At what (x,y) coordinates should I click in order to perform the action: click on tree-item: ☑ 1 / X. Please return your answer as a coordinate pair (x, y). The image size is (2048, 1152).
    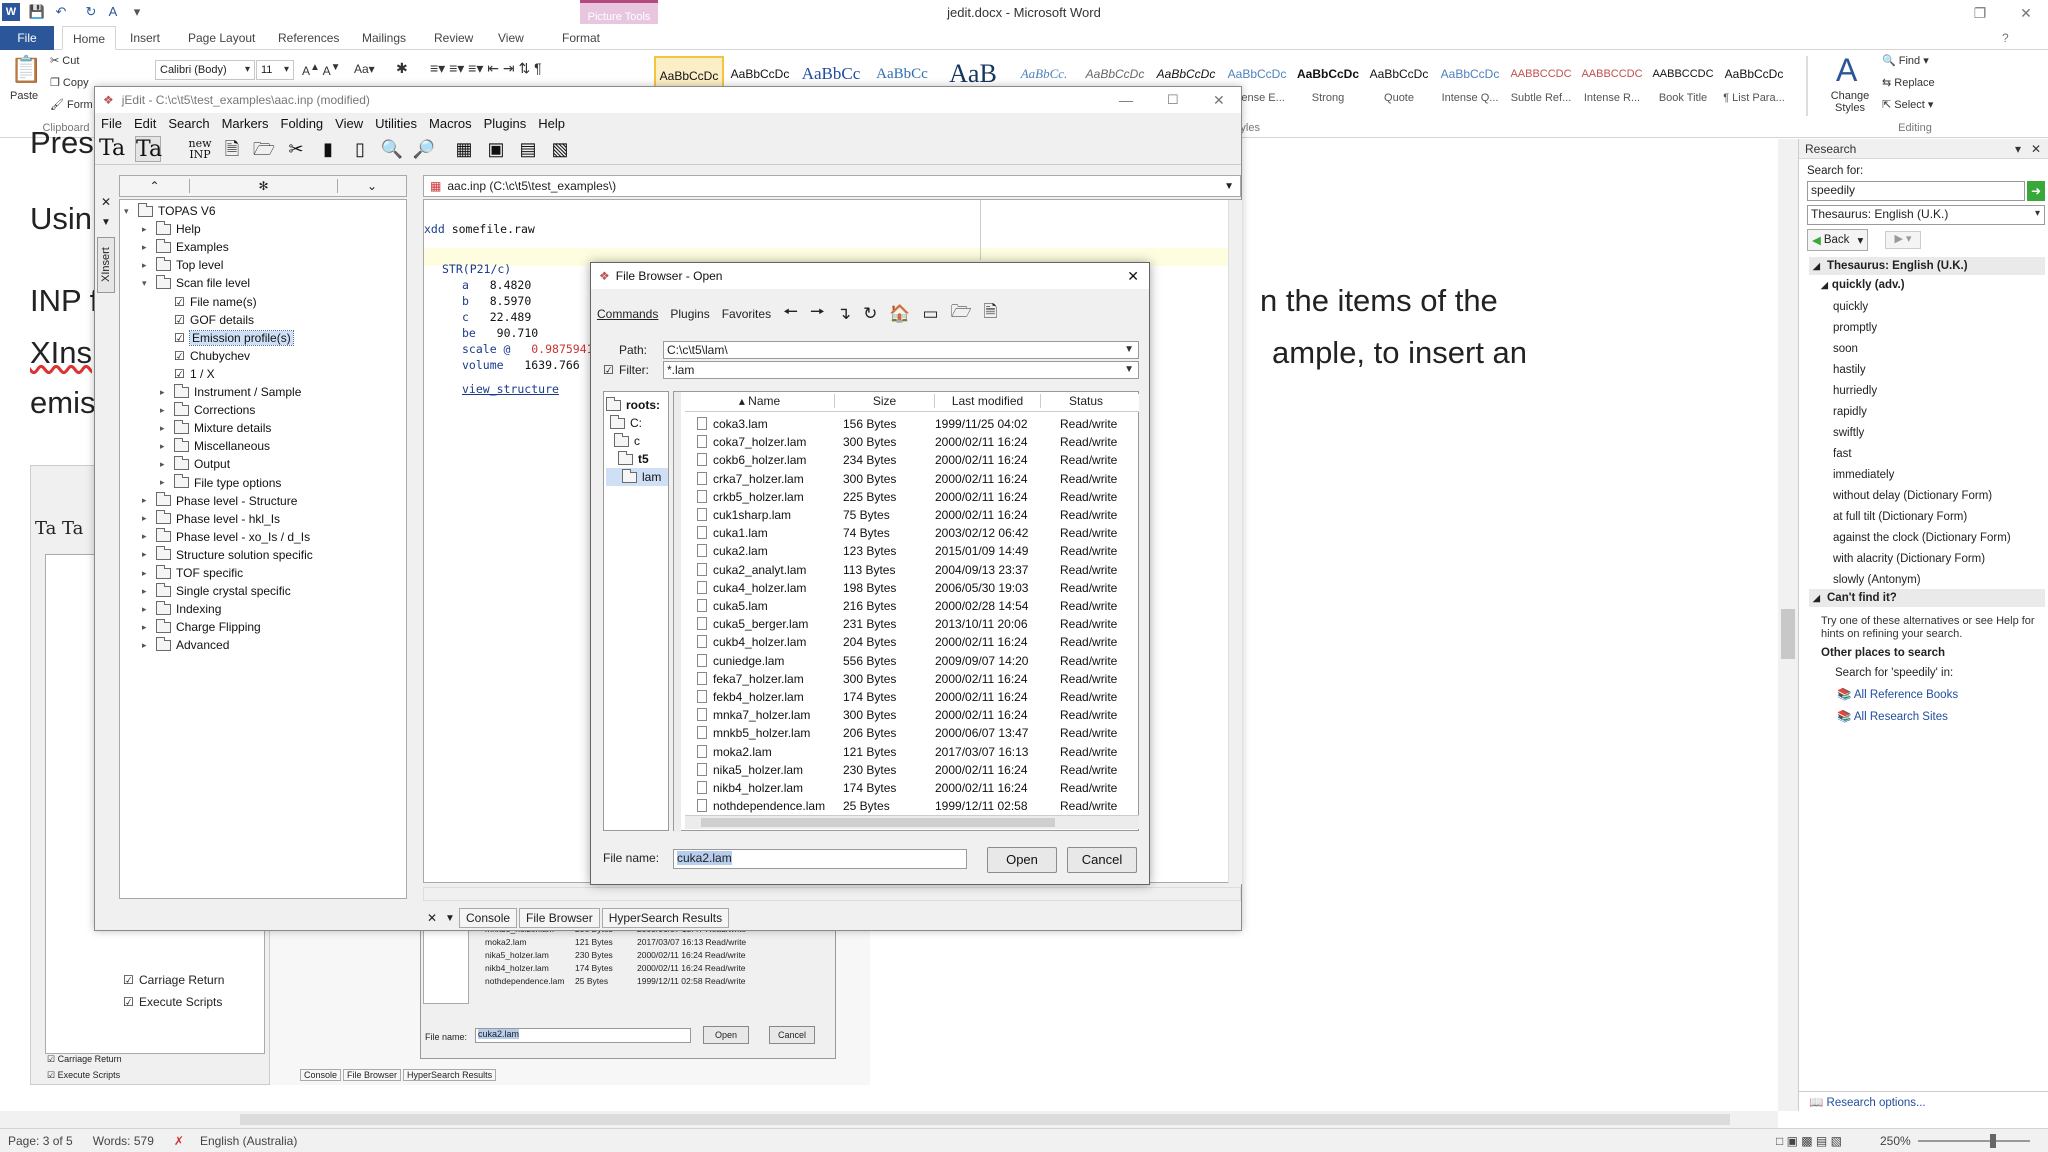
    Looking at the image, I should click on (187, 374).